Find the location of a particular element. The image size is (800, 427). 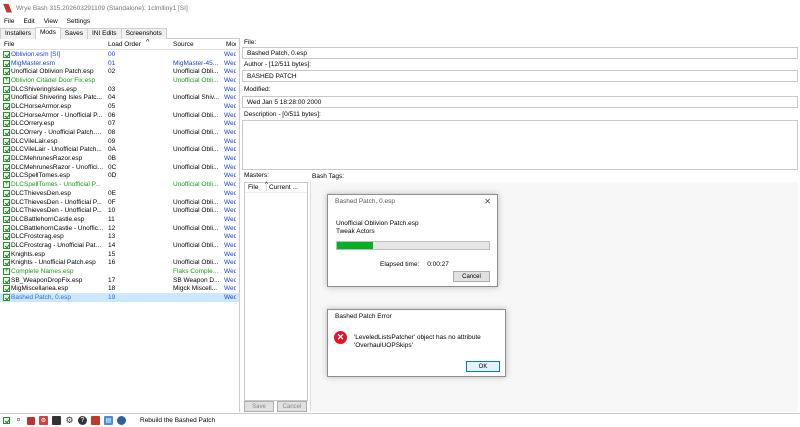

menu-edit: Edit is located at coordinates (28, 21).